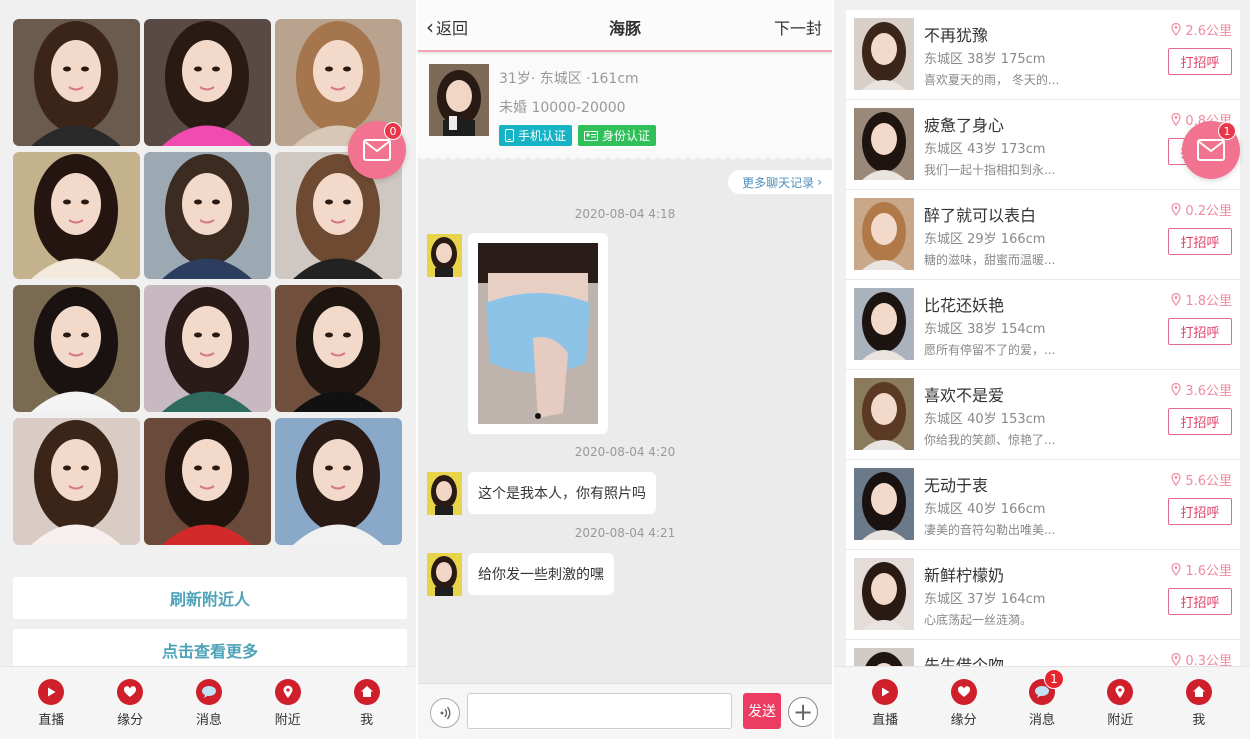 This screenshot has height=739, width=1250. What do you see at coordinates (1120, 691) in the screenshot?
I see `location-icon` at bounding box center [1120, 691].